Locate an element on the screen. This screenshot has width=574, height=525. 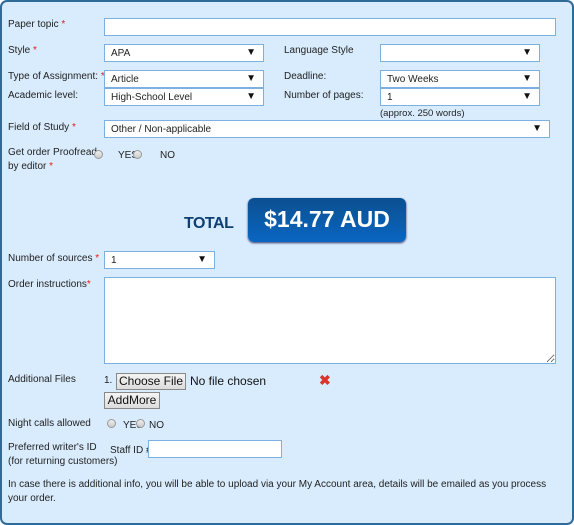
file-index: 1. is located at coordinates (108, 380).